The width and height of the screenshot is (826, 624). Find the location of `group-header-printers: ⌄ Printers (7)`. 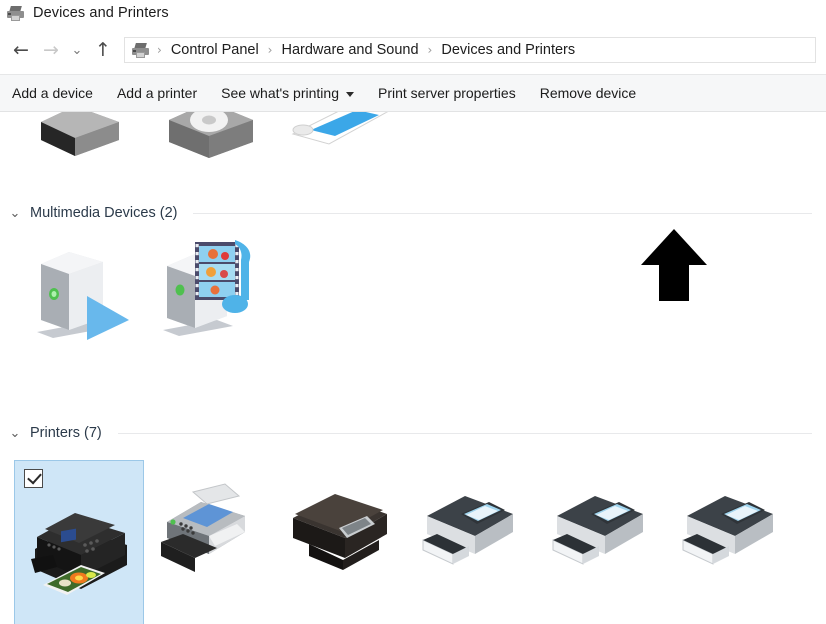

group-header-printers: ⌄ Printers (7) is located at coordinates (413, 433).